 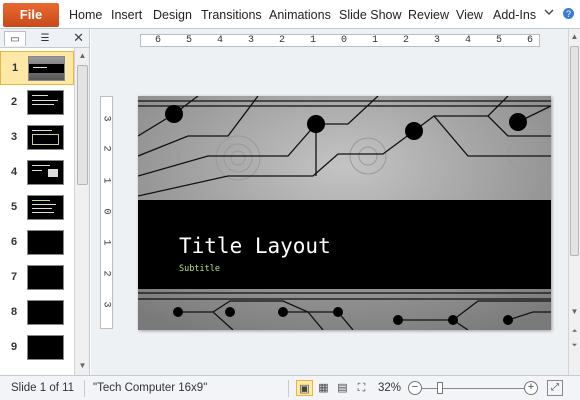 I want to click on outline-tab: ☰, so click(x=45, y=38).